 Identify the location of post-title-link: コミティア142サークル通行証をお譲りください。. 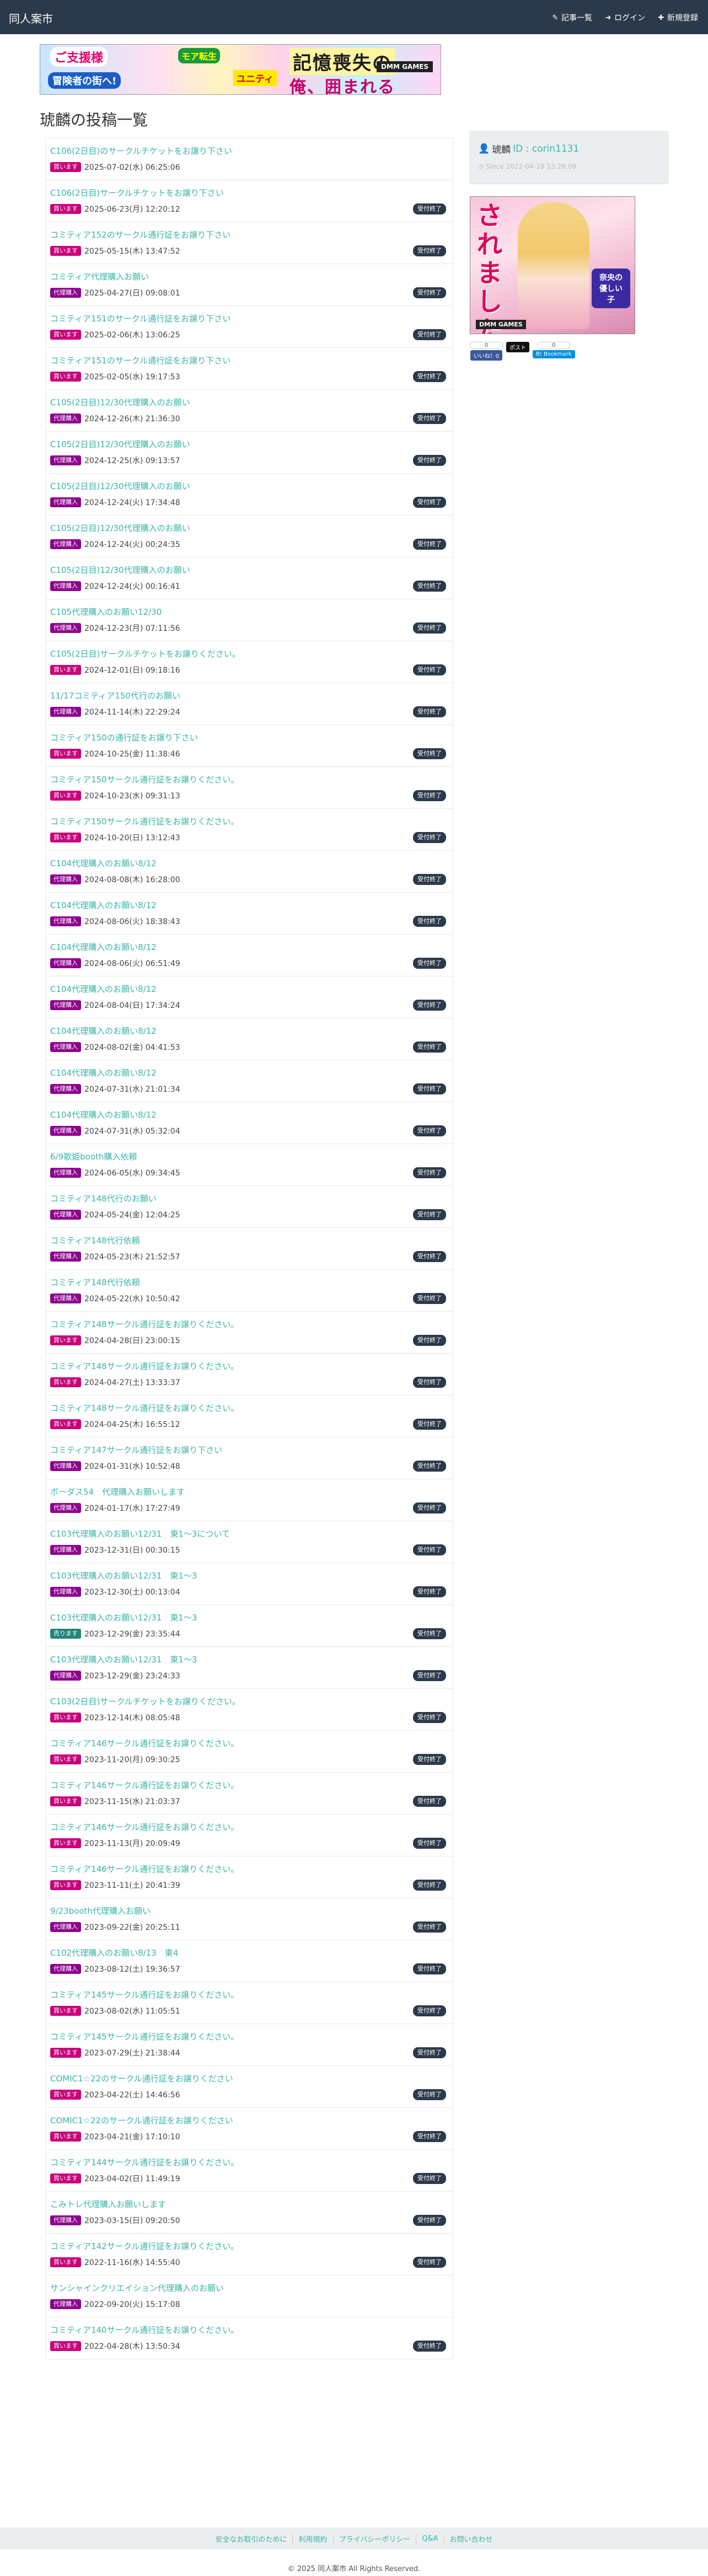
(144, 2246).